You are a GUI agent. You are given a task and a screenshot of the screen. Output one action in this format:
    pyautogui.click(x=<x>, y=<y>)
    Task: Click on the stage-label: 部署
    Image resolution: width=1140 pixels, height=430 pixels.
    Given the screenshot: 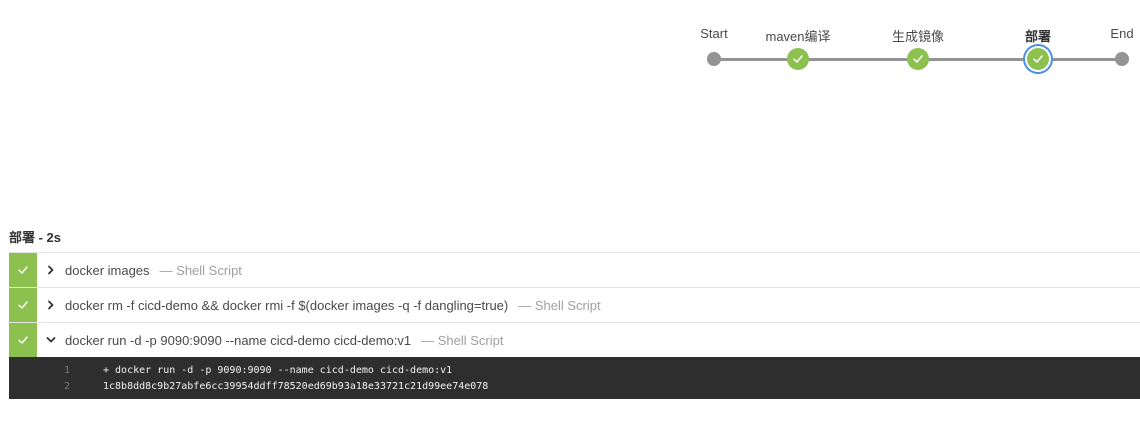 What is the action you would take?
    pyautogui.click(x=1038, y=36)
    